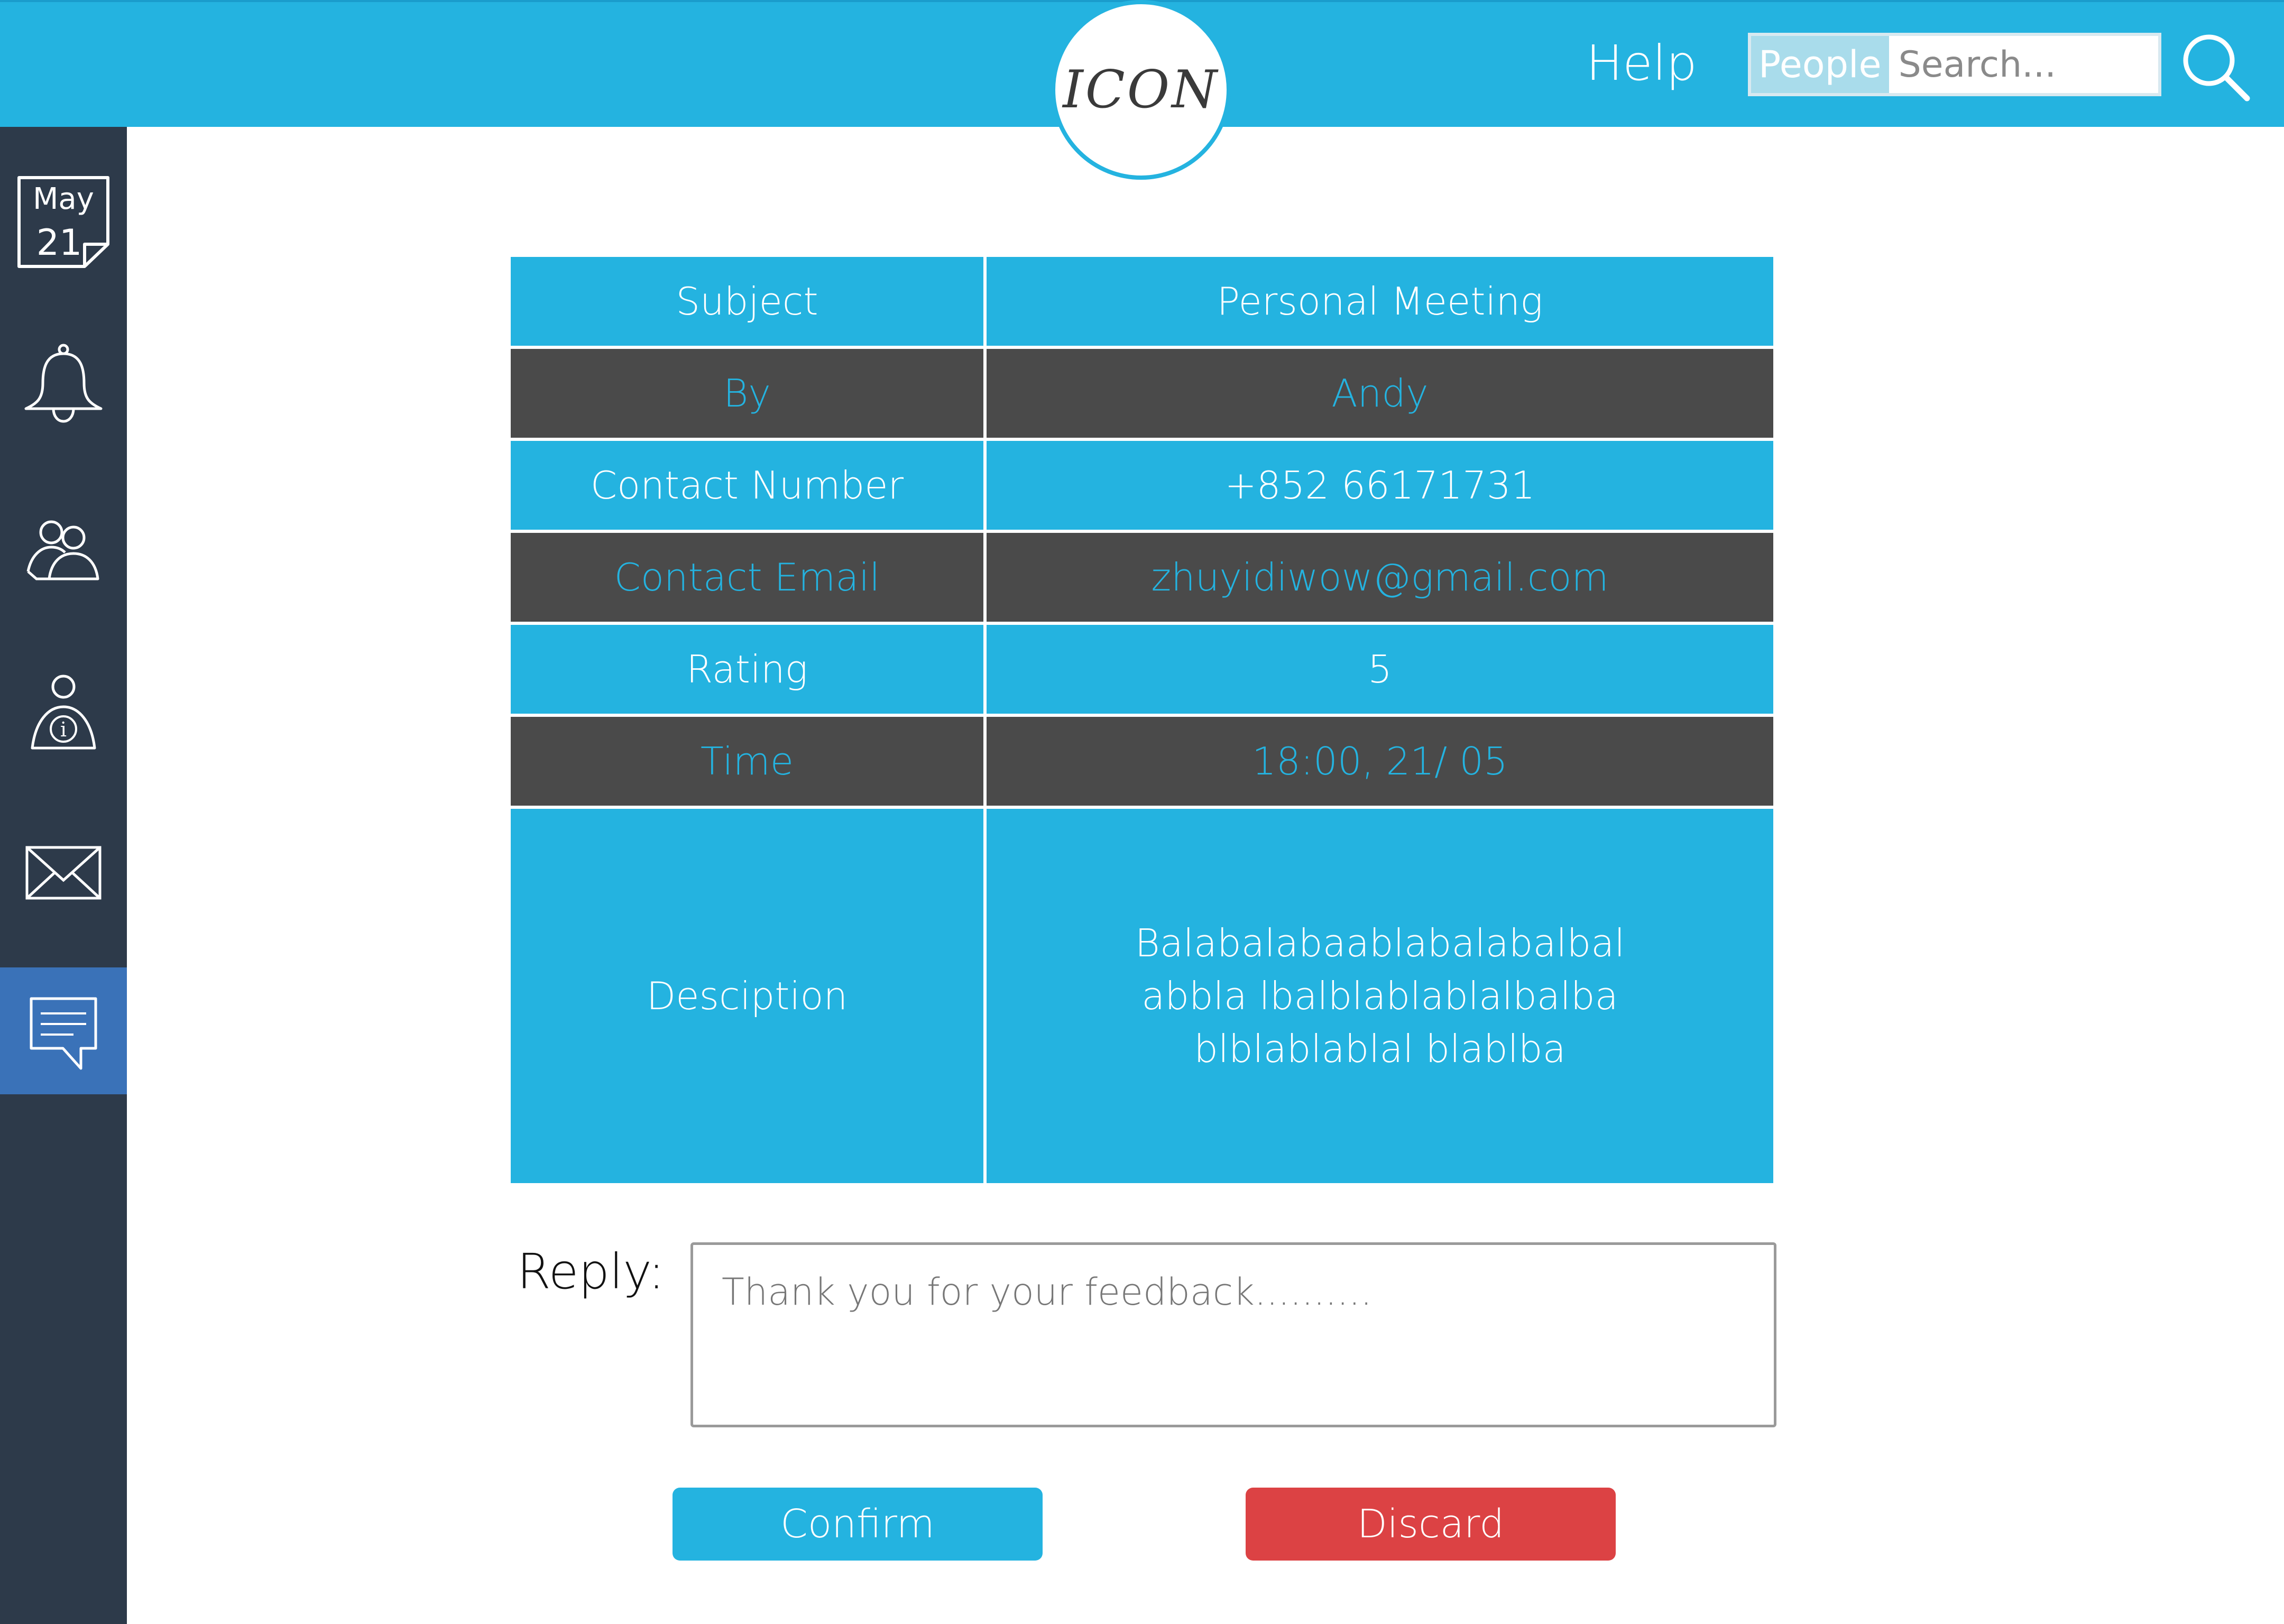 This screenshot has height=1624, width=2284. I want to click on sidebar: May 21 i, so click(63, 875).